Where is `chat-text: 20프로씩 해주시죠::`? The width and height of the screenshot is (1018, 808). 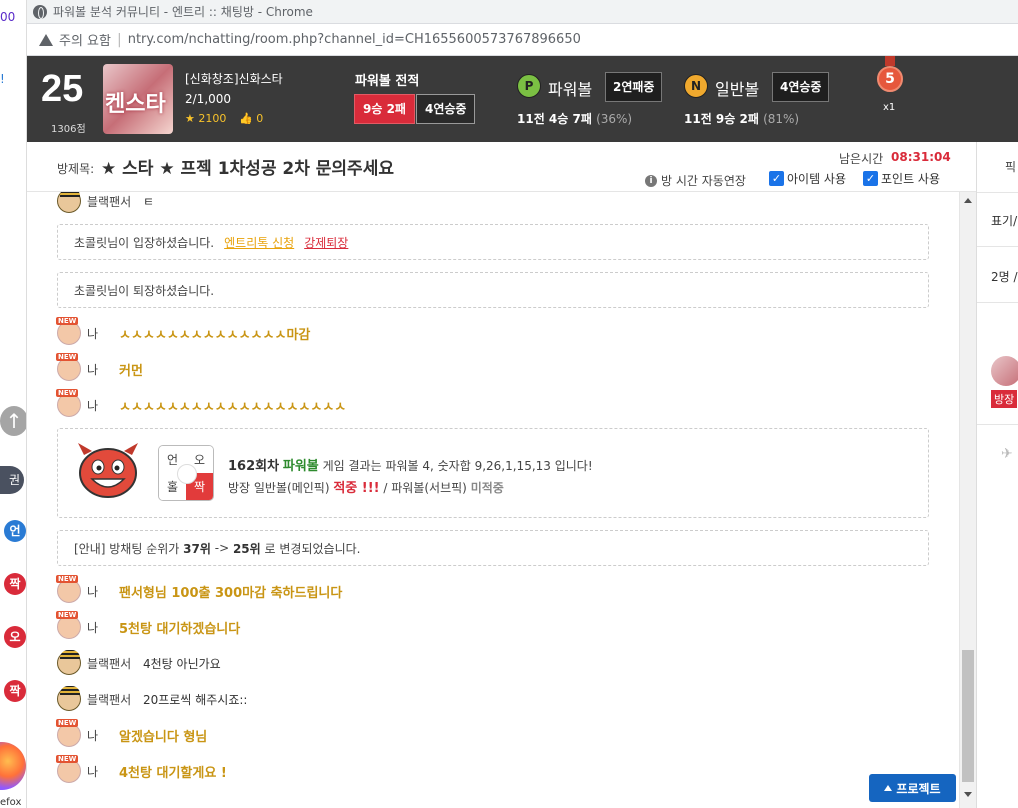 chat-text: 20프로씩 해주시죠:: is located at coordinates (195, 699).